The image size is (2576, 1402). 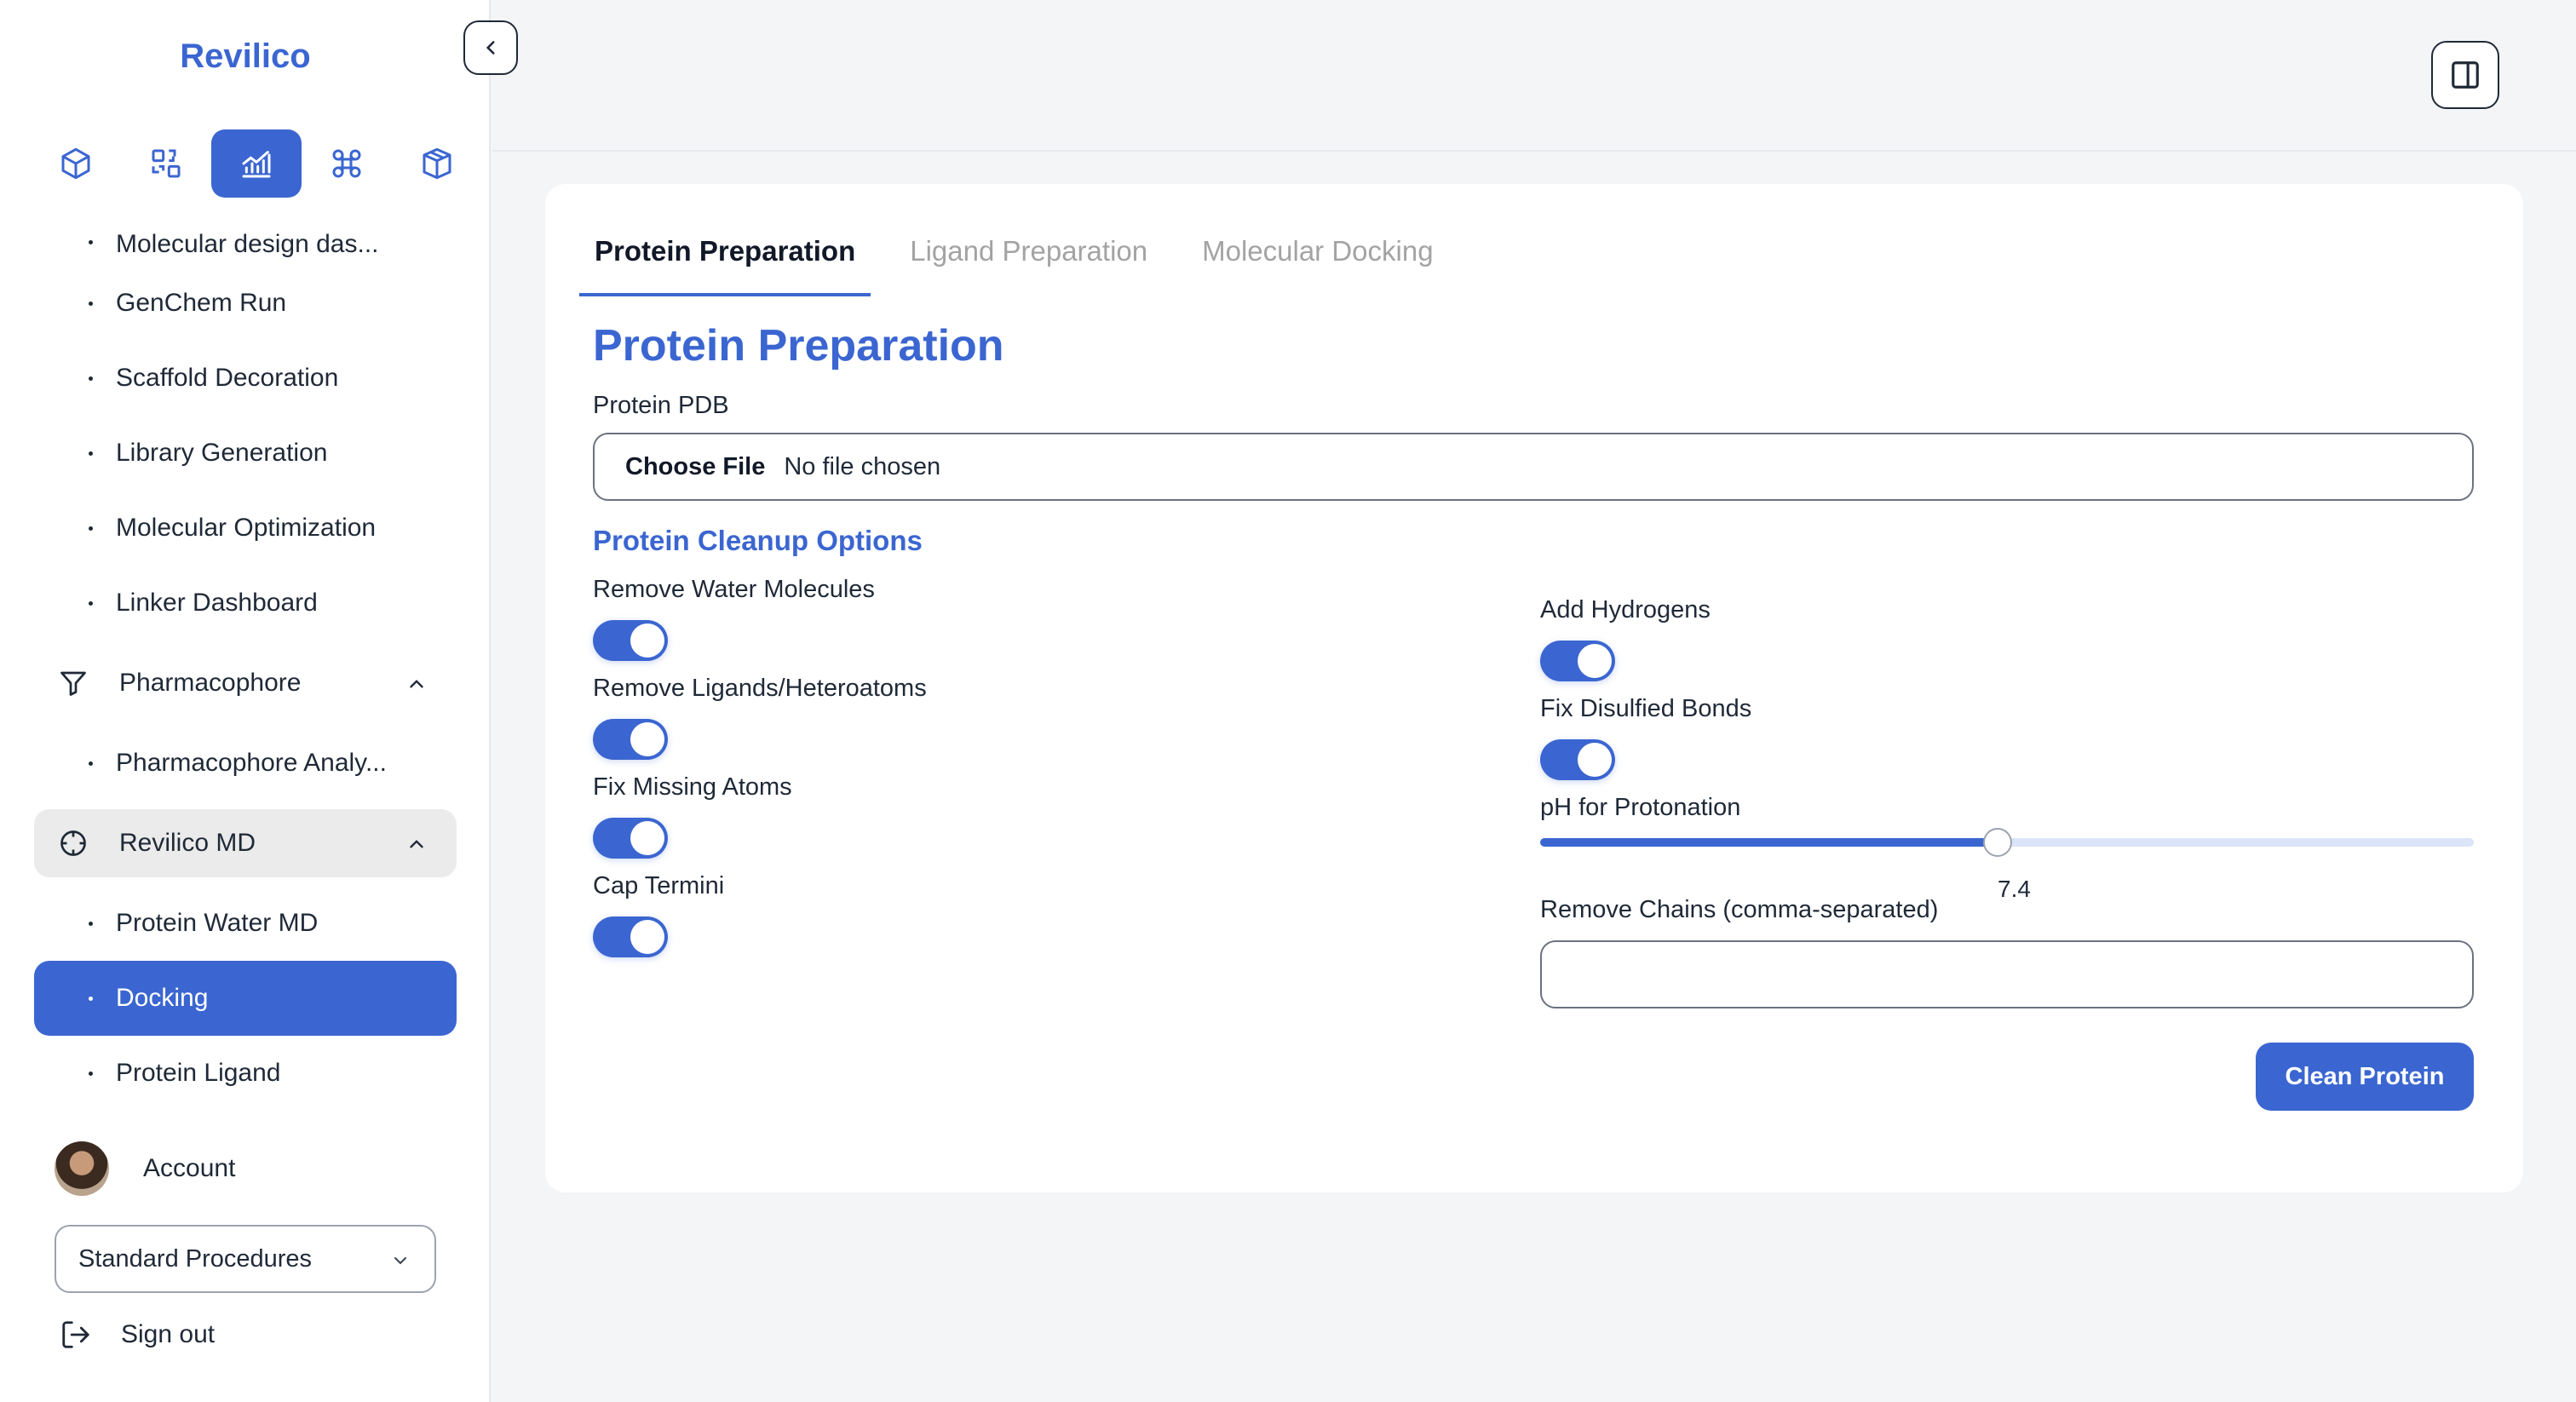 I want to click on sidebar-group-pharmacophore: Pharmacophore, so click(x=246, y=683).